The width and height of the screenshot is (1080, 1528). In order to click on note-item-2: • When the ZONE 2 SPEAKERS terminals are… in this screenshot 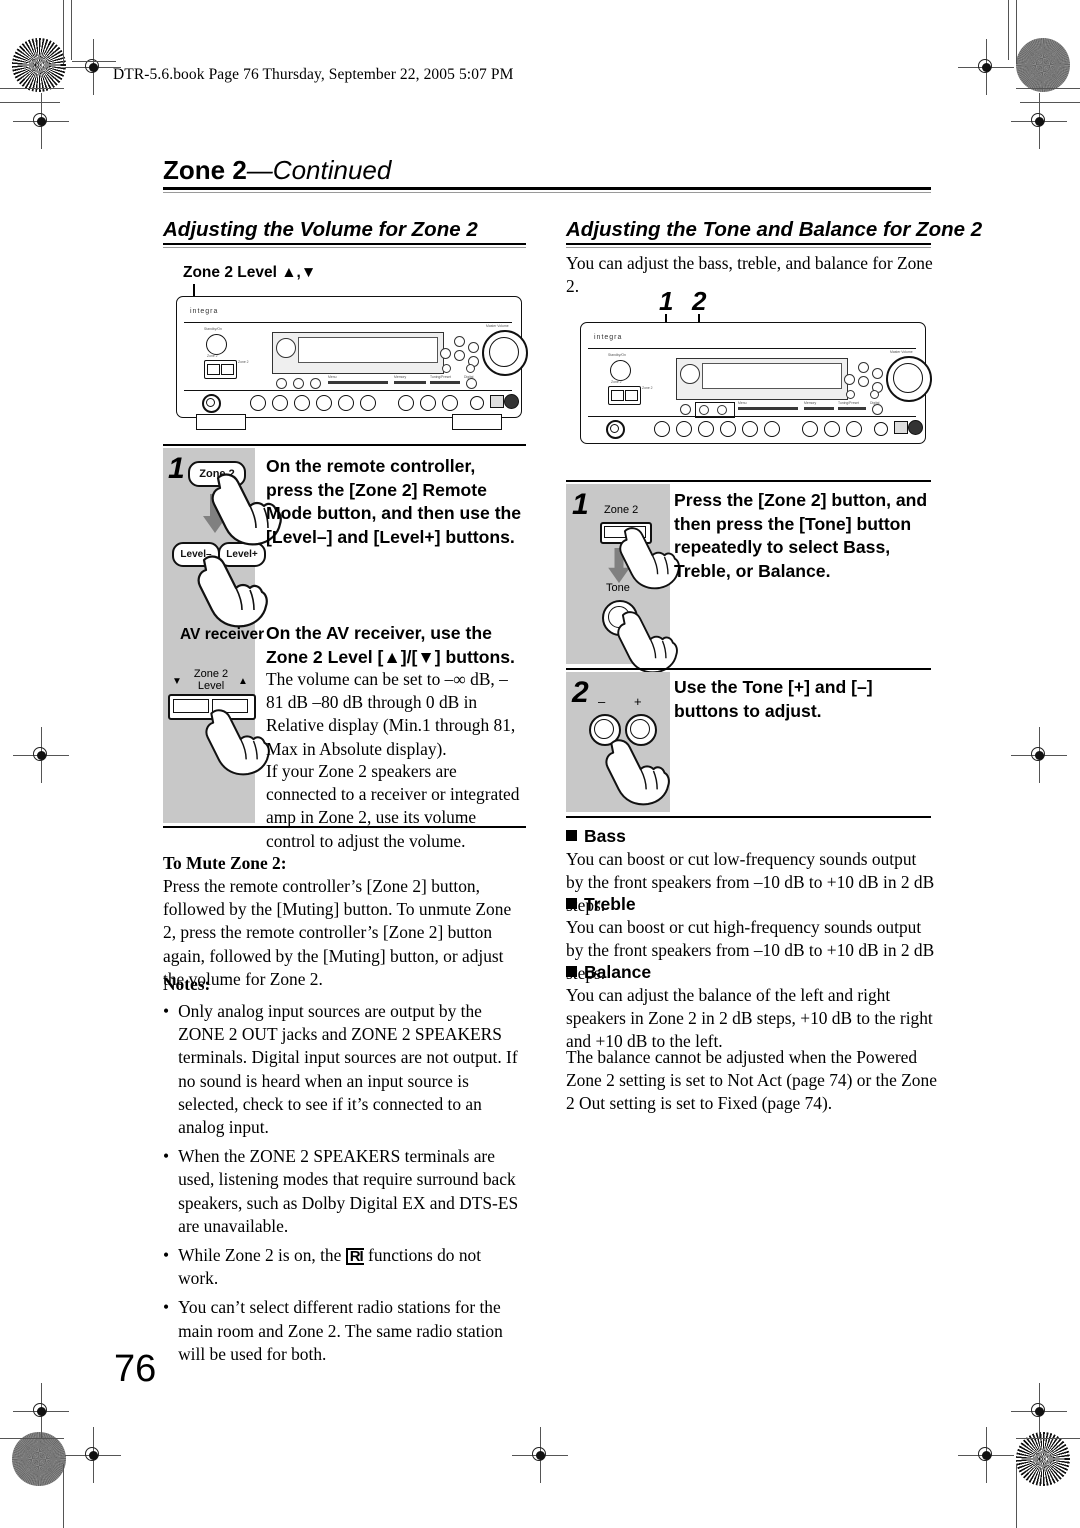, I will do `click(346, 1191)`.